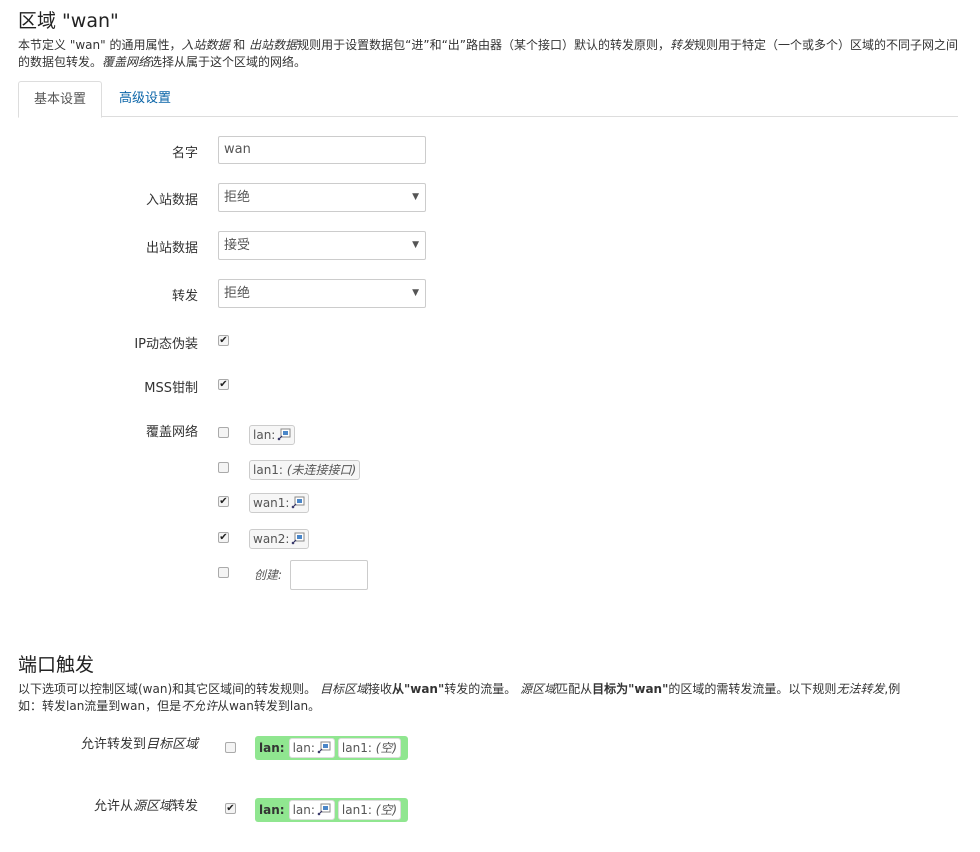  I want to click on output-policy-select: 接受 ▼, so click(322, 245).